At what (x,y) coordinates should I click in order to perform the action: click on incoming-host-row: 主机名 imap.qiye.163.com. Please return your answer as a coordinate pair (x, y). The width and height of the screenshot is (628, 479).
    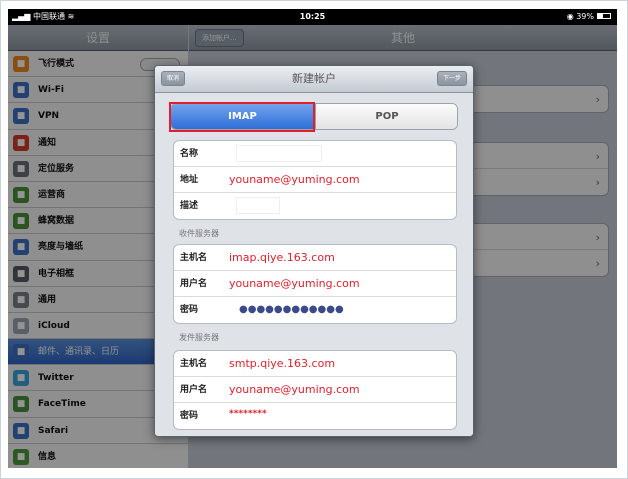
    Looking at the image, I should click on (315, 258).